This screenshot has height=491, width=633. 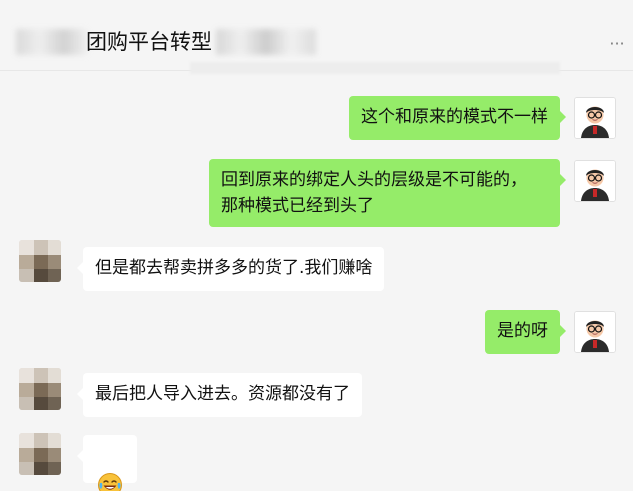 I want to click on message-row: 是的呀, so click(x=316, y=335).